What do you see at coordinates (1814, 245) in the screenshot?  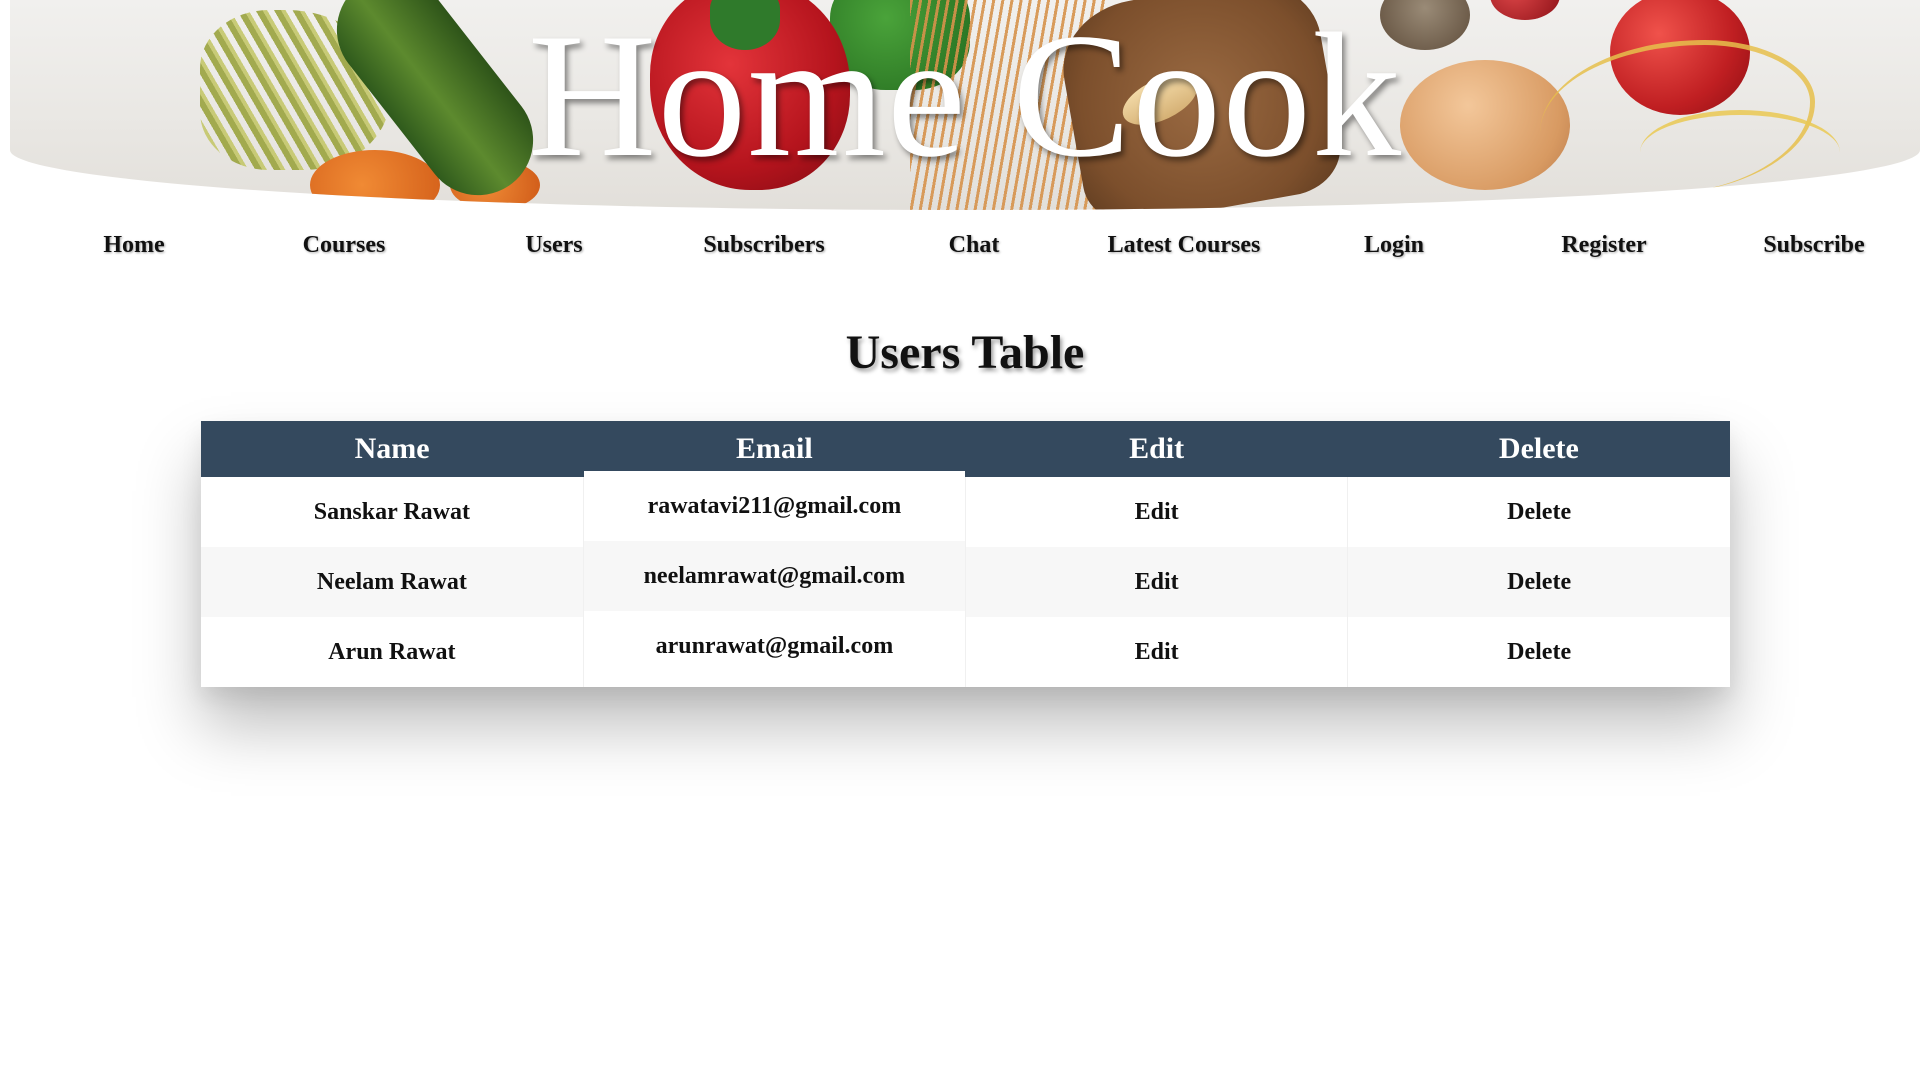 I see `nav-item-subscribe: Subscribe` at bounding box center [1814, 245].